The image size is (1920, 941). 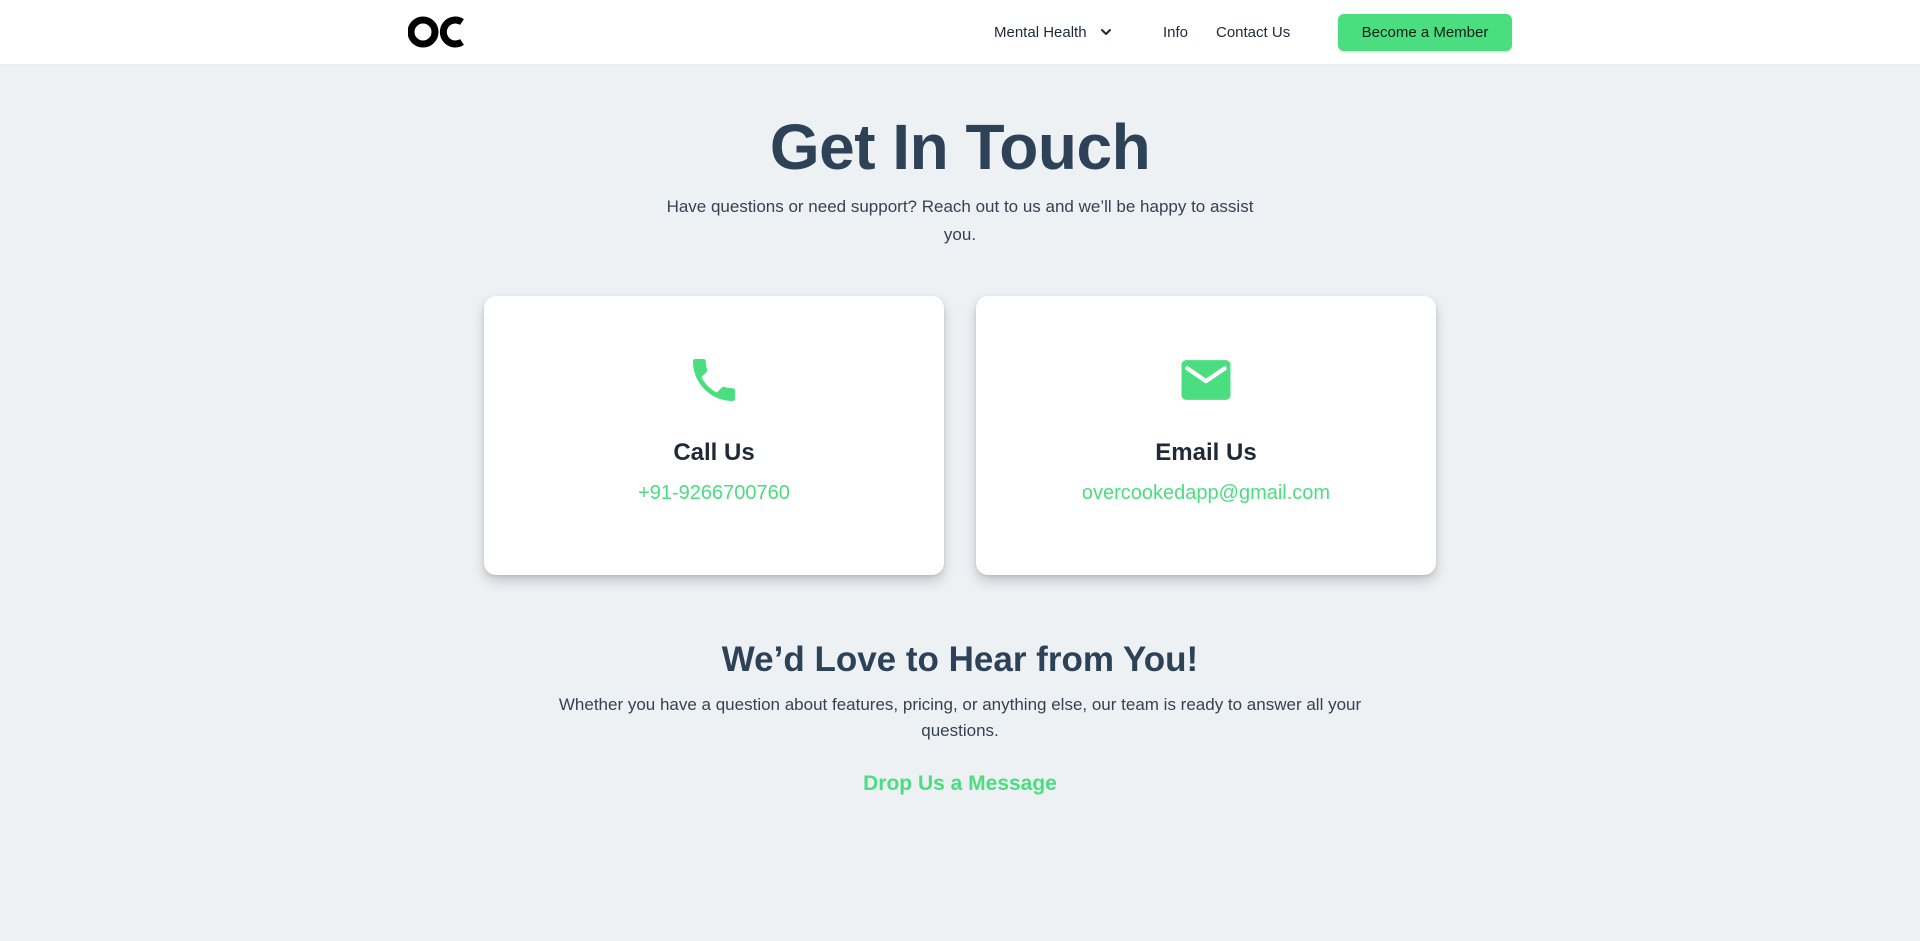 I want to click on drop-message-link: Drop Us a Message, so click(x=960, y=784).